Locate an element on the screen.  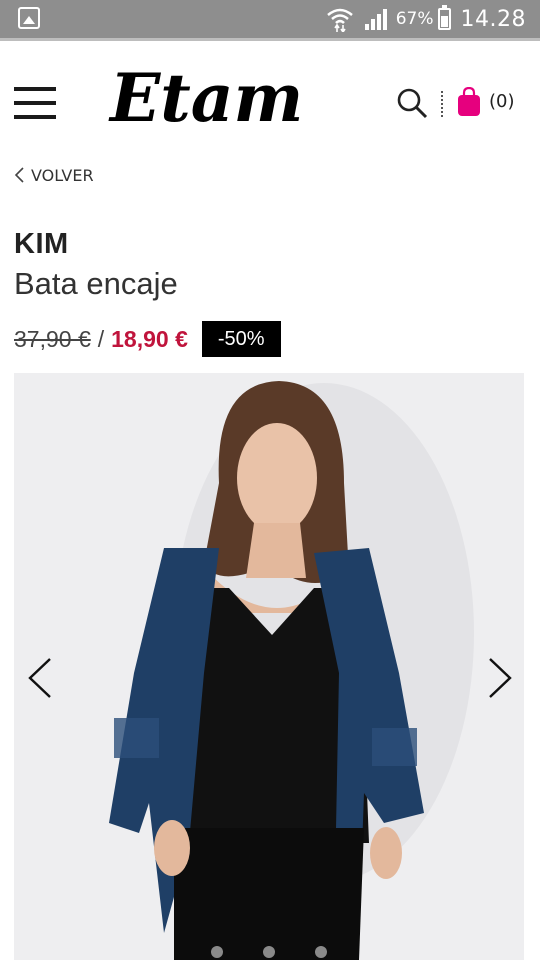
product-brand: KIM is located at coordinates (41, 244).